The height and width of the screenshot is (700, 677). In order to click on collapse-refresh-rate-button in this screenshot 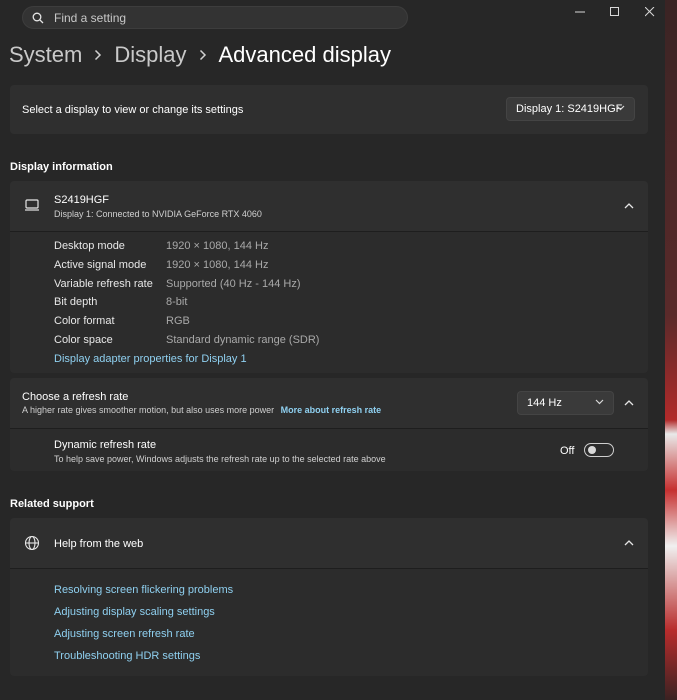, I will do `click(629, 403)`.